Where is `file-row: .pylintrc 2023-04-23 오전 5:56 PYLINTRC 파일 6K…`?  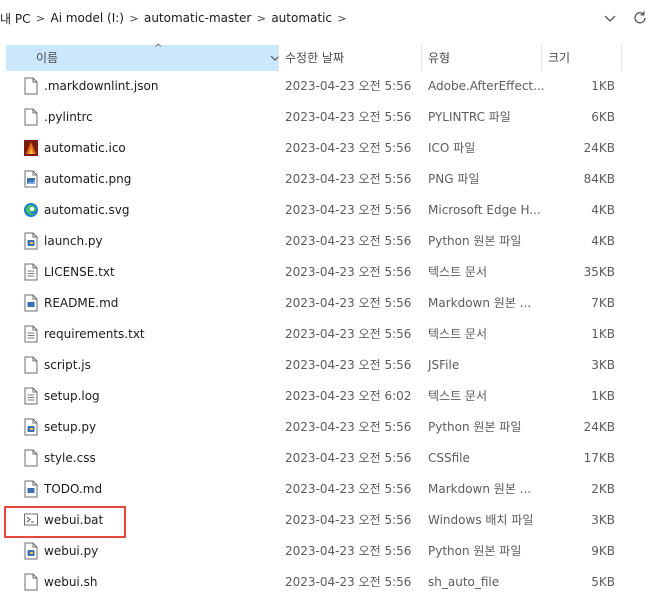
file-row: .pylintrc 2023-04-23 오전 5:56 PYLINTRC 파일 6K… is located at coordinates (329, 117).